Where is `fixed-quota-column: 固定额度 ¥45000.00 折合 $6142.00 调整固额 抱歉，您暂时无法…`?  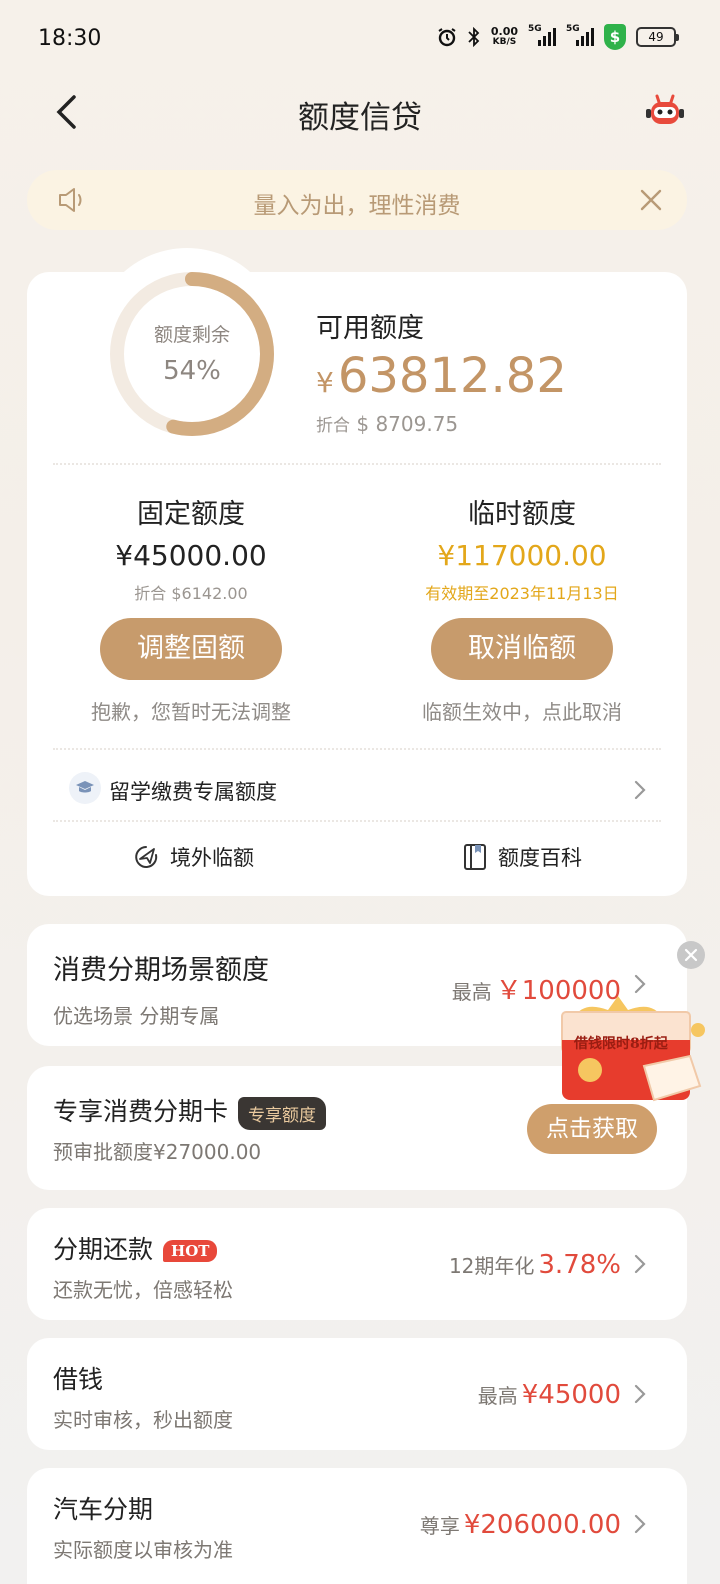
fixed-quota-column: 固定额度 ¥45000.00 折合 $6142.00 调整固额 抱歉，您暂时无法… is located at coordinates (191, 608).